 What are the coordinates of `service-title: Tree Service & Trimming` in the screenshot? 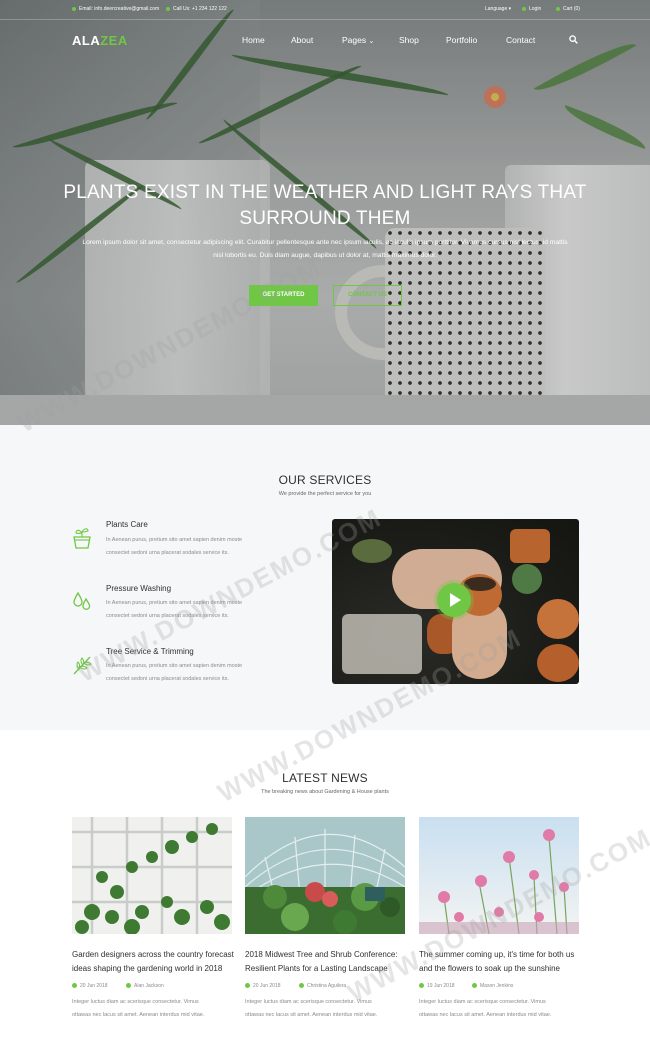 It's located at (150, 651).